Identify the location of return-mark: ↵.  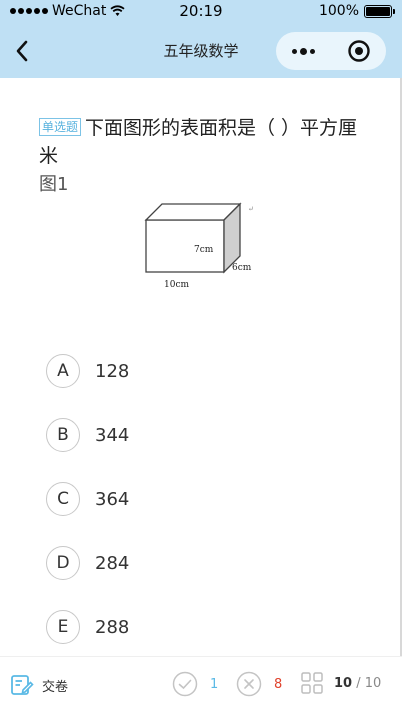
(251, 209).